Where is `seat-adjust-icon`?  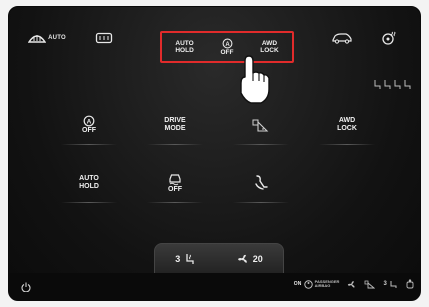
seat-adjust-icon is located at coordinates (261, 183).